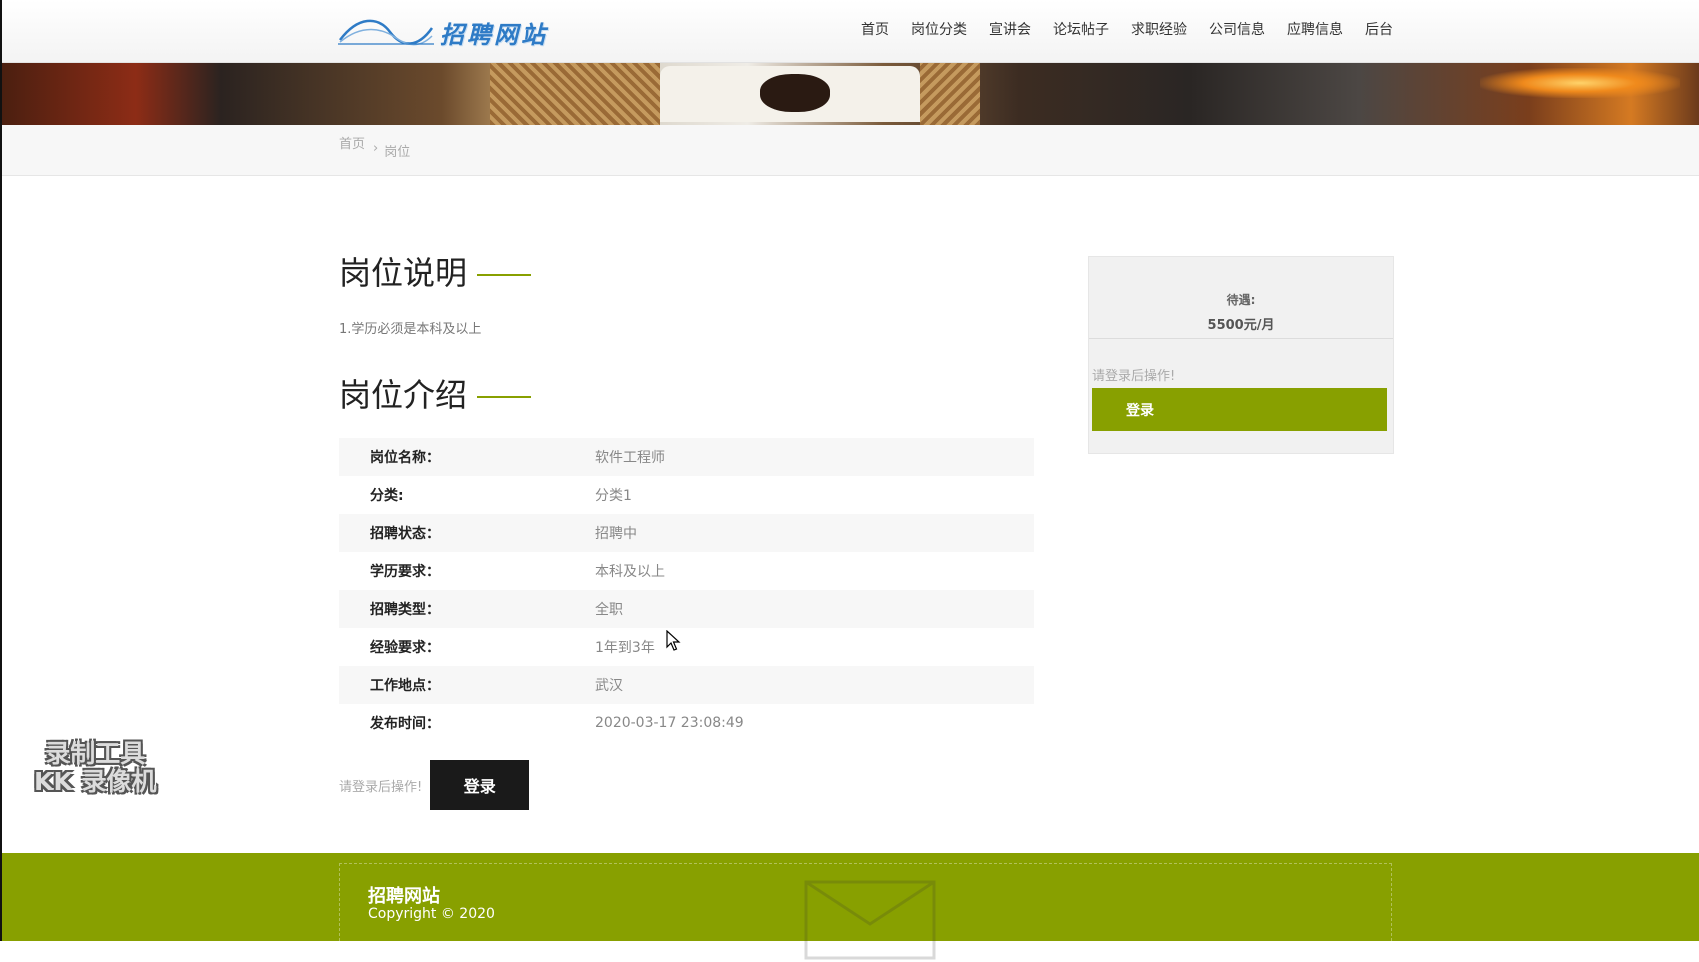 This screenshot has width=1699, height=962. Describe the element at coordinates (939, 30) in the screenshot. I see `nav-item-job-categories: 岗位分类` at that location.